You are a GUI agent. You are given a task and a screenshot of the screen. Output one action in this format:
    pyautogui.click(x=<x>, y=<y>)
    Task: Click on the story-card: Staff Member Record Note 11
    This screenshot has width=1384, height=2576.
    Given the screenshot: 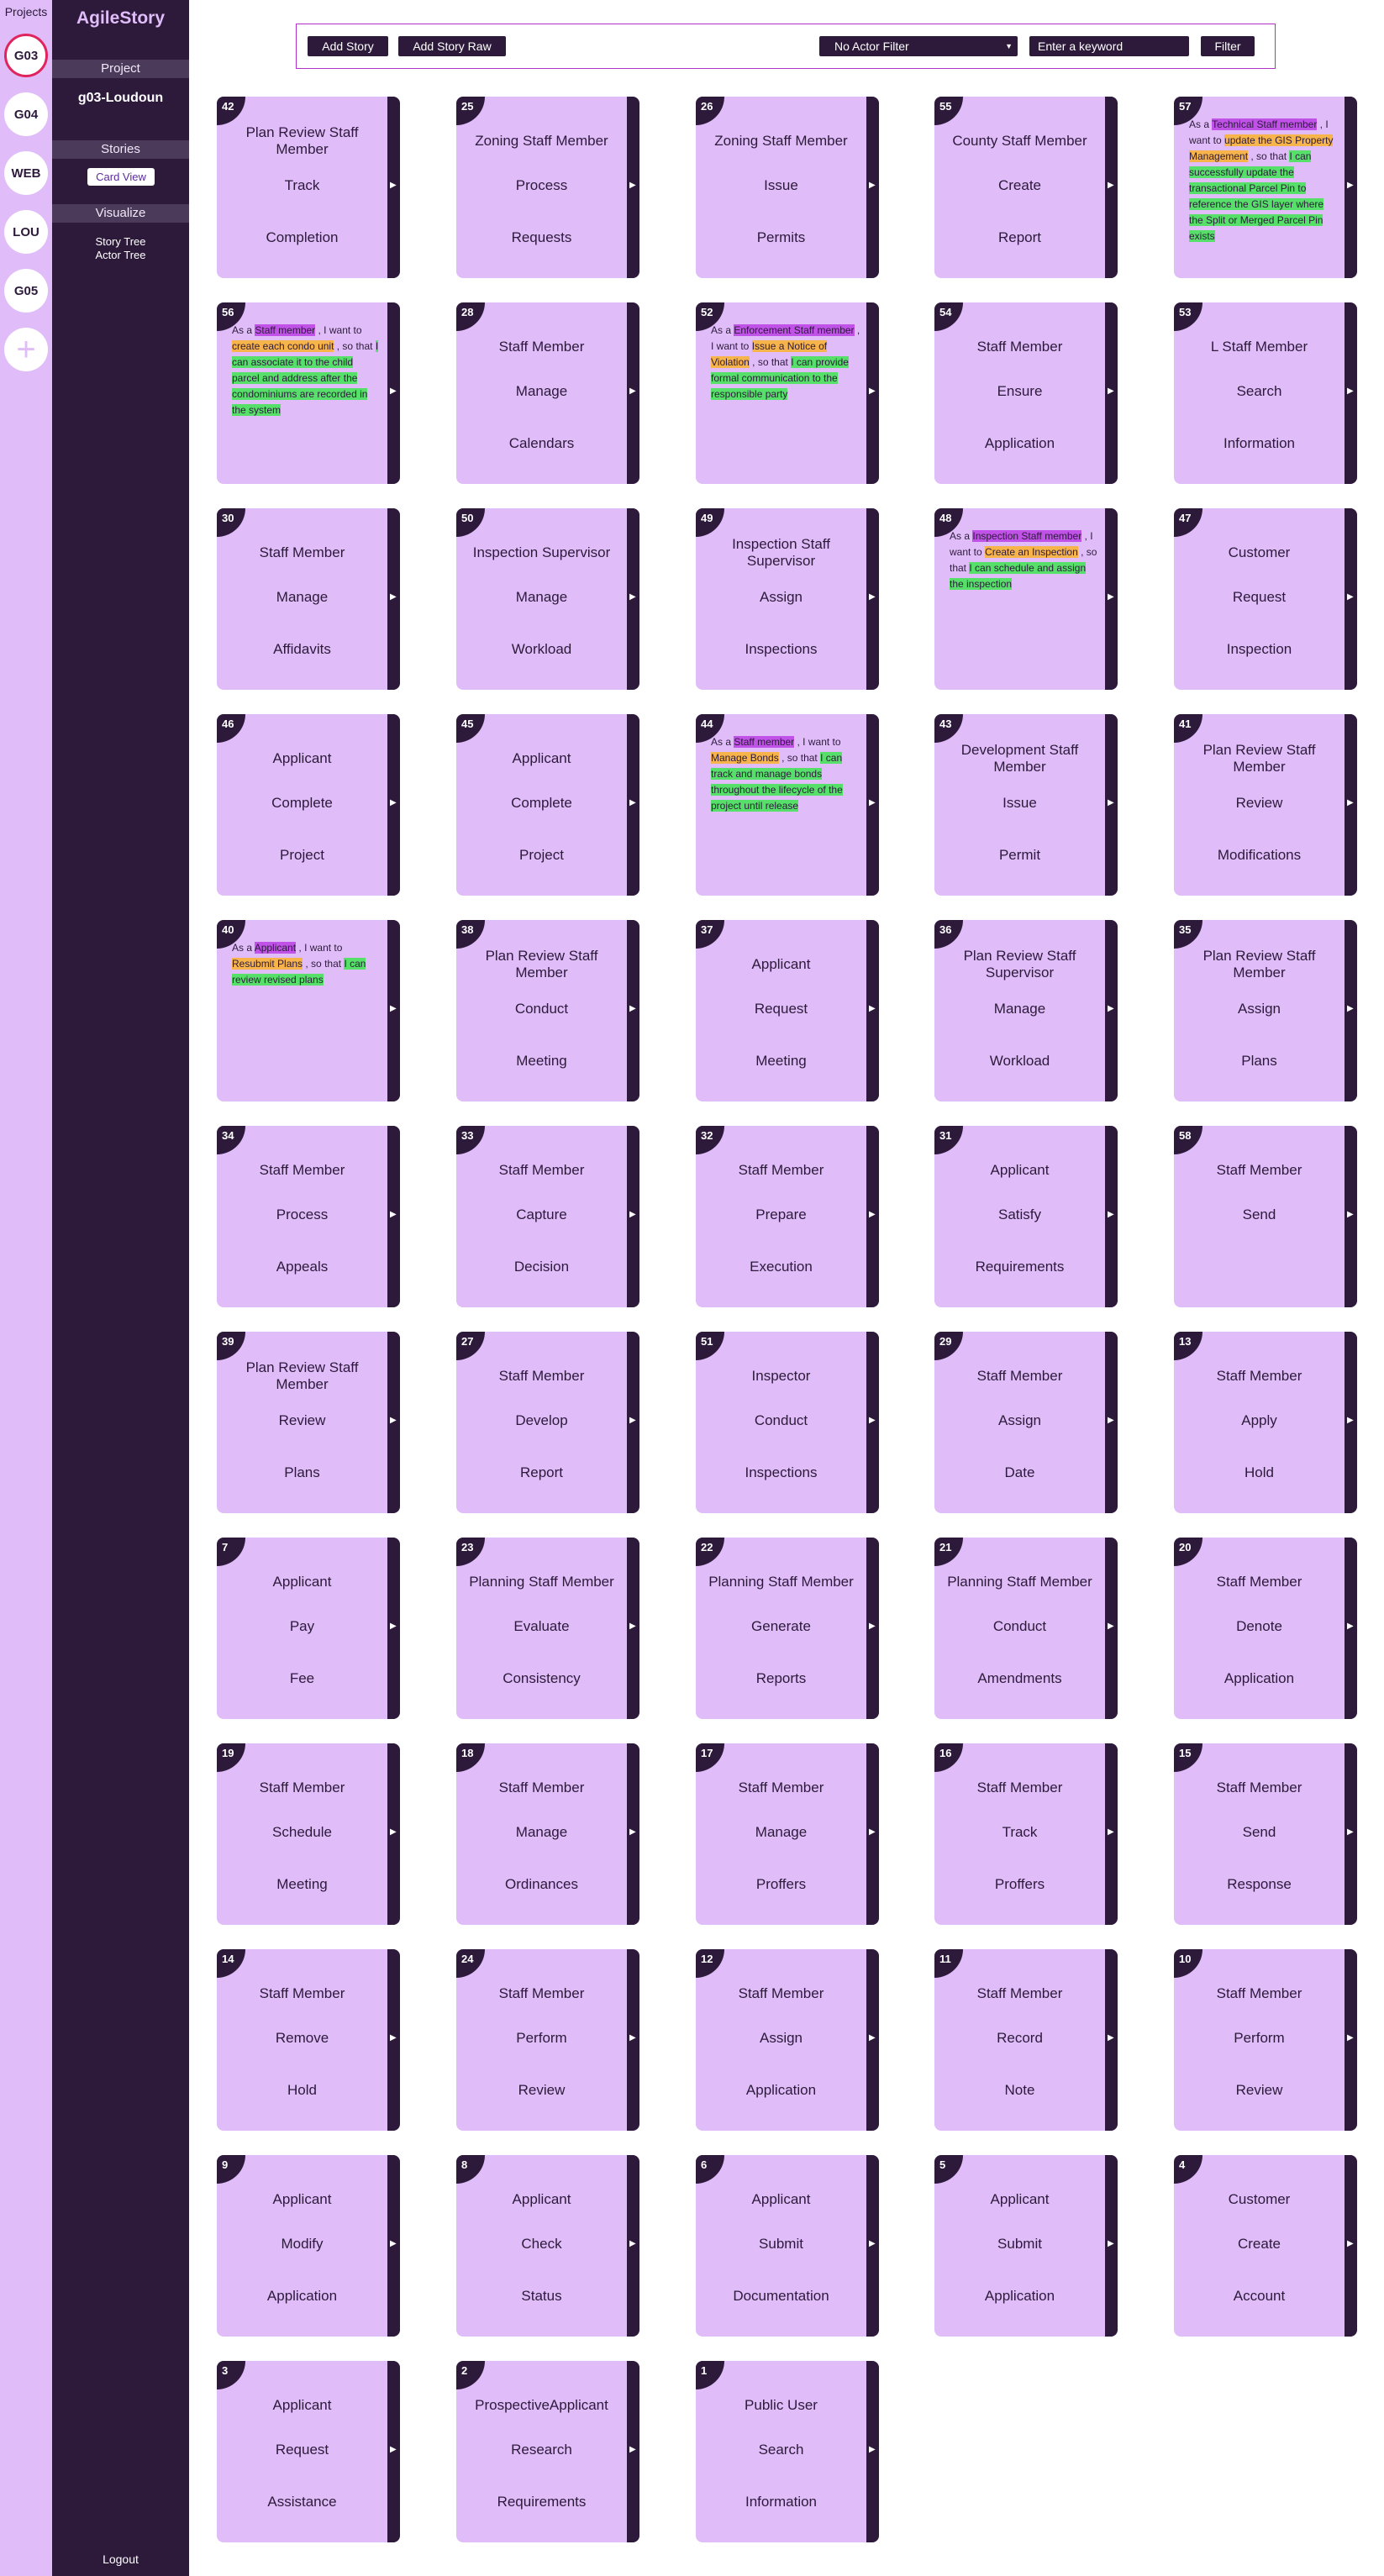 What is the action you would take?
    pyautogui.click(x=1026, y=2040)
    